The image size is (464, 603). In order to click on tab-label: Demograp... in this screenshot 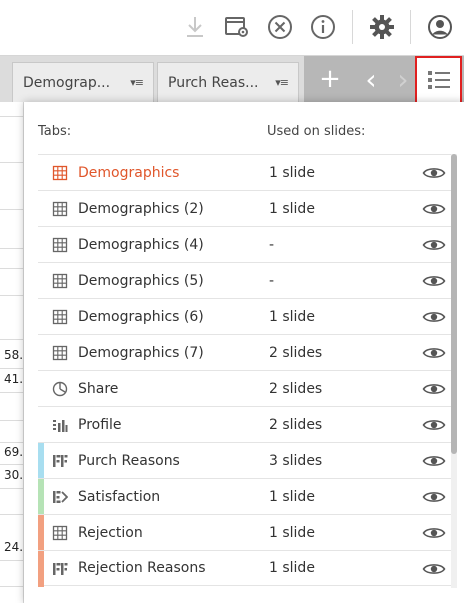, I will do `click(67, 82)`.